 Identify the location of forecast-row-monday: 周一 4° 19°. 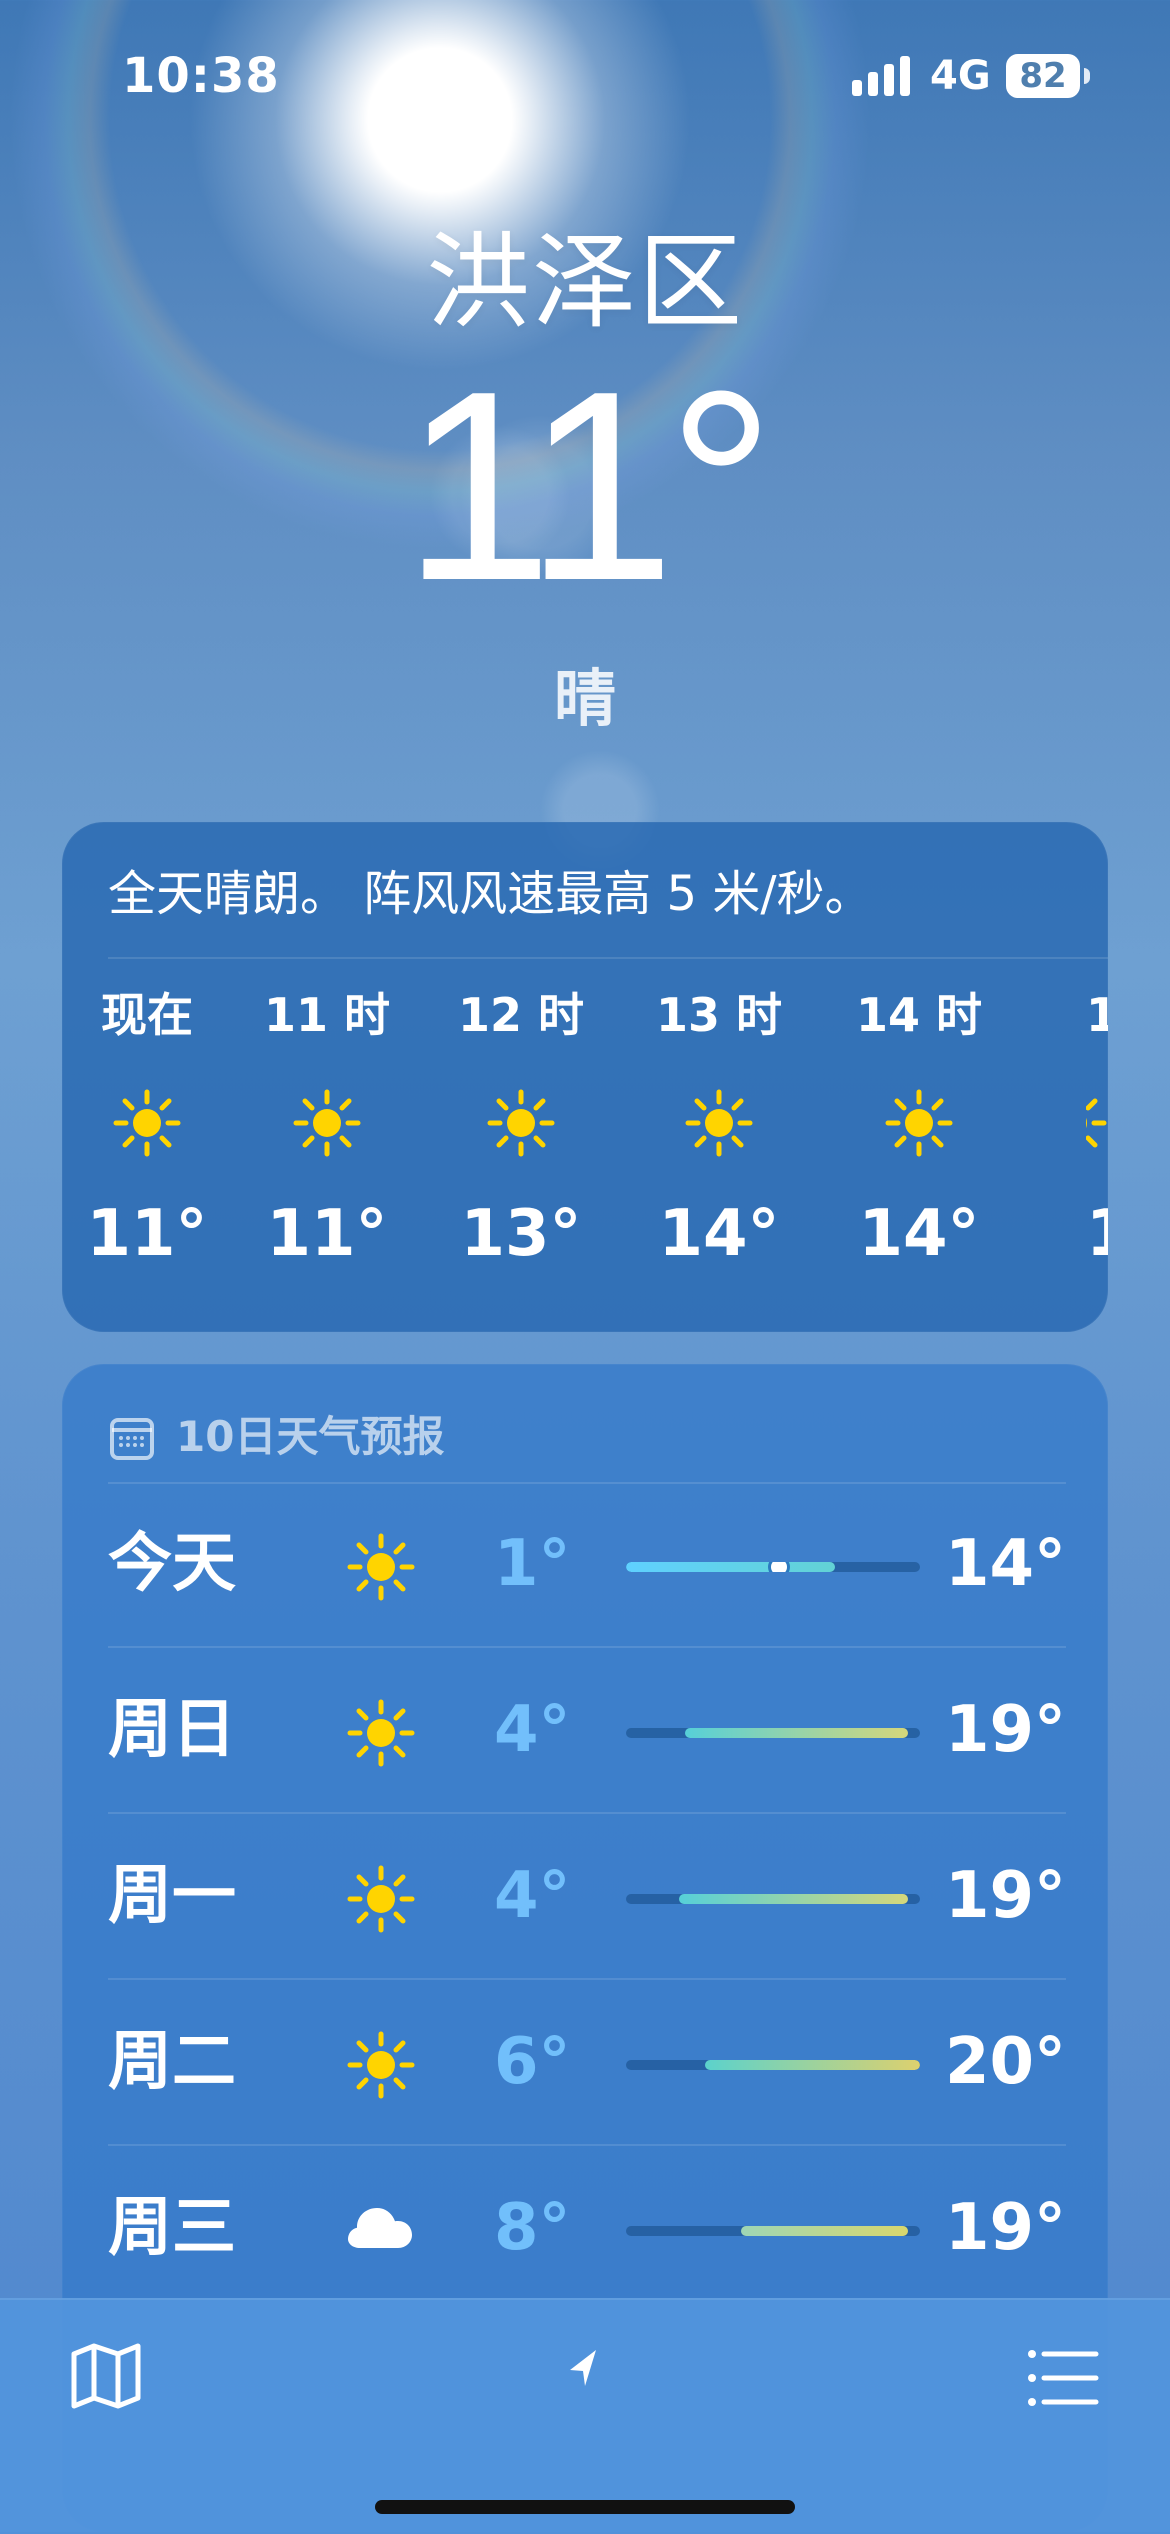
(587, 1898).